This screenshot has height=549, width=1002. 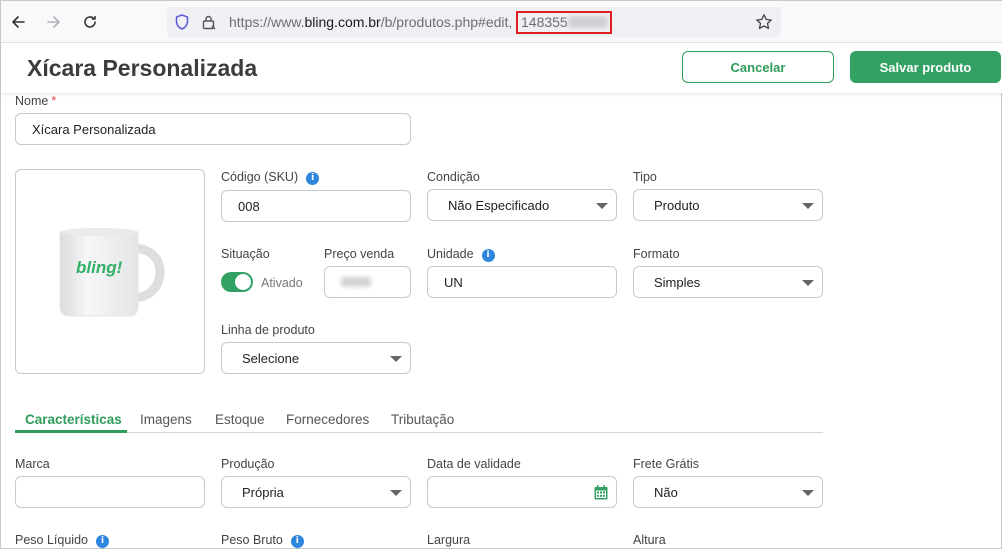 What do you see at coordinates (248, 464) in the screenshot?
I see `producao-label: Produção` at bounding box center [248, 464].